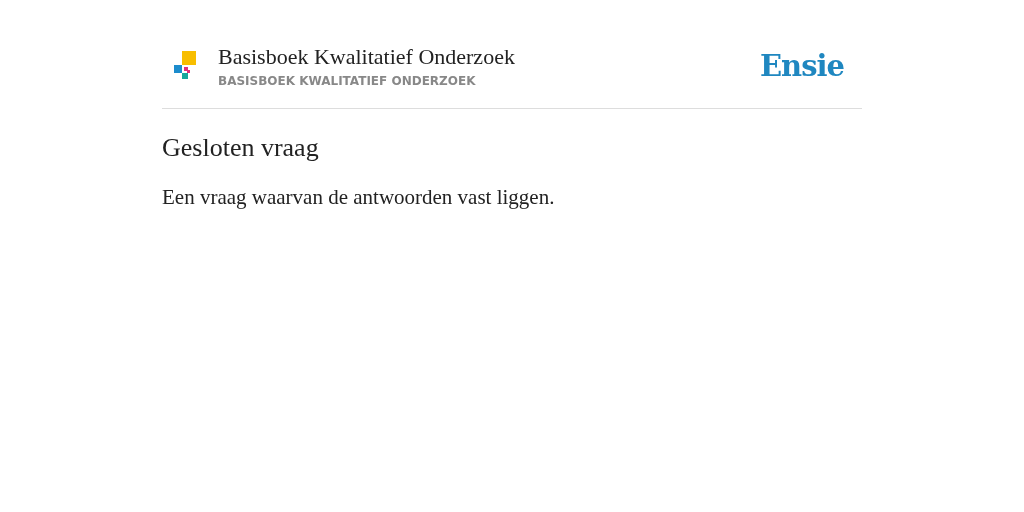 This screenshot has width=1024, height=512. I want to click on book-subtitle: BASISBOEK KWALITATIEF ONDERZOEK, so click(347, 81).